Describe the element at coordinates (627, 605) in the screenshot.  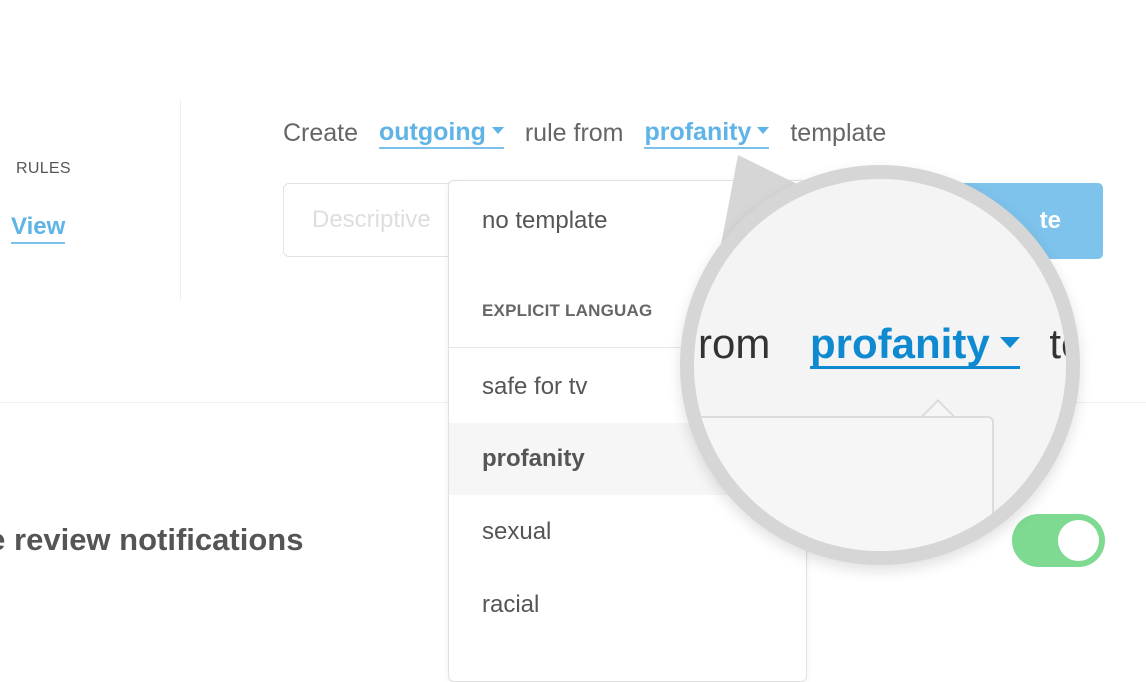
I see `menu-item-racial: racial` at that location.